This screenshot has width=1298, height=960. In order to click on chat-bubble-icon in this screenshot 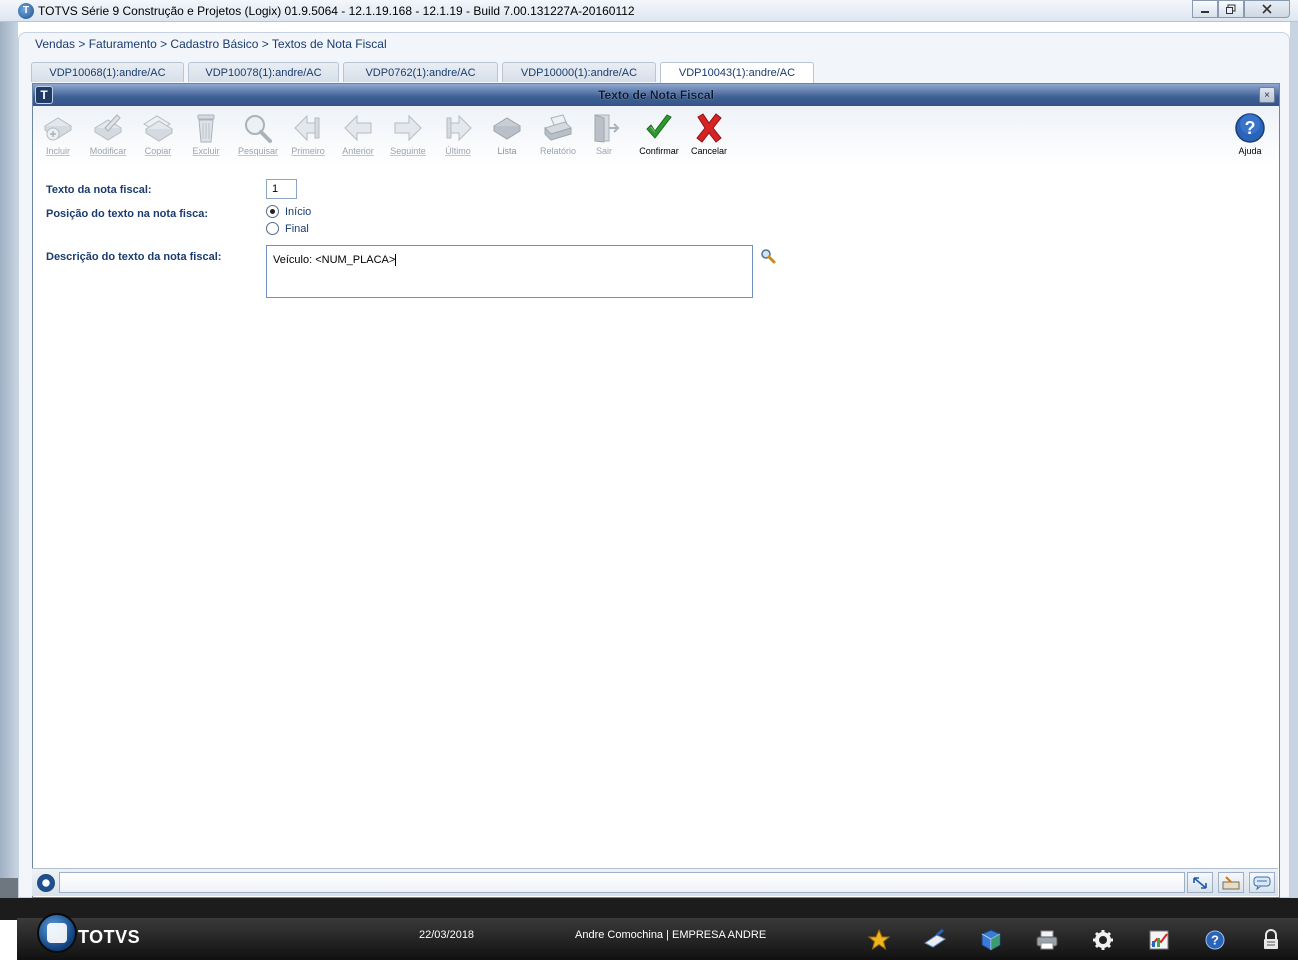, I will do `click(1262, 883)`.